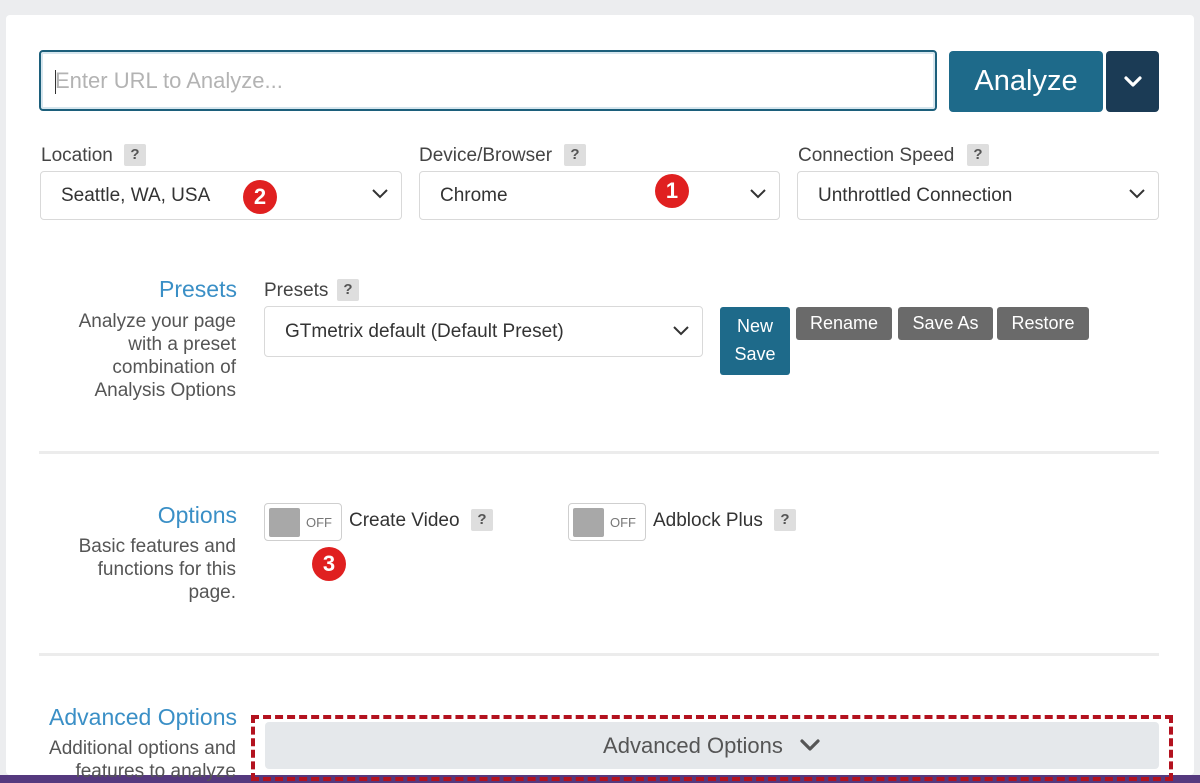 Image resolution: width=1200 pixels, height=783 pixels. Describe the element at coordinates (260, 197) in the screenshot. I see `annotation-marker-2: 2` at that location.